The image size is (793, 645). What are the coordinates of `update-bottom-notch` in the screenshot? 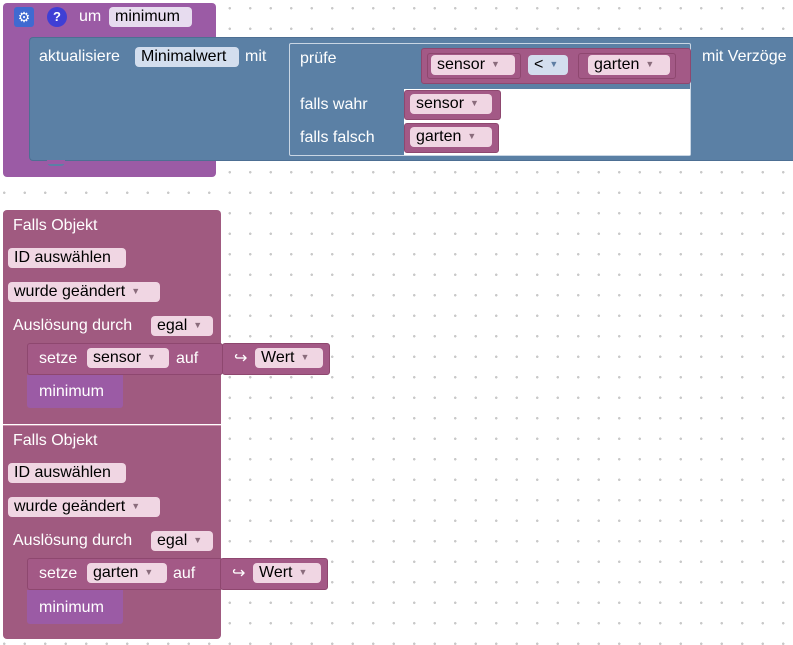 It's located at (56, 162).